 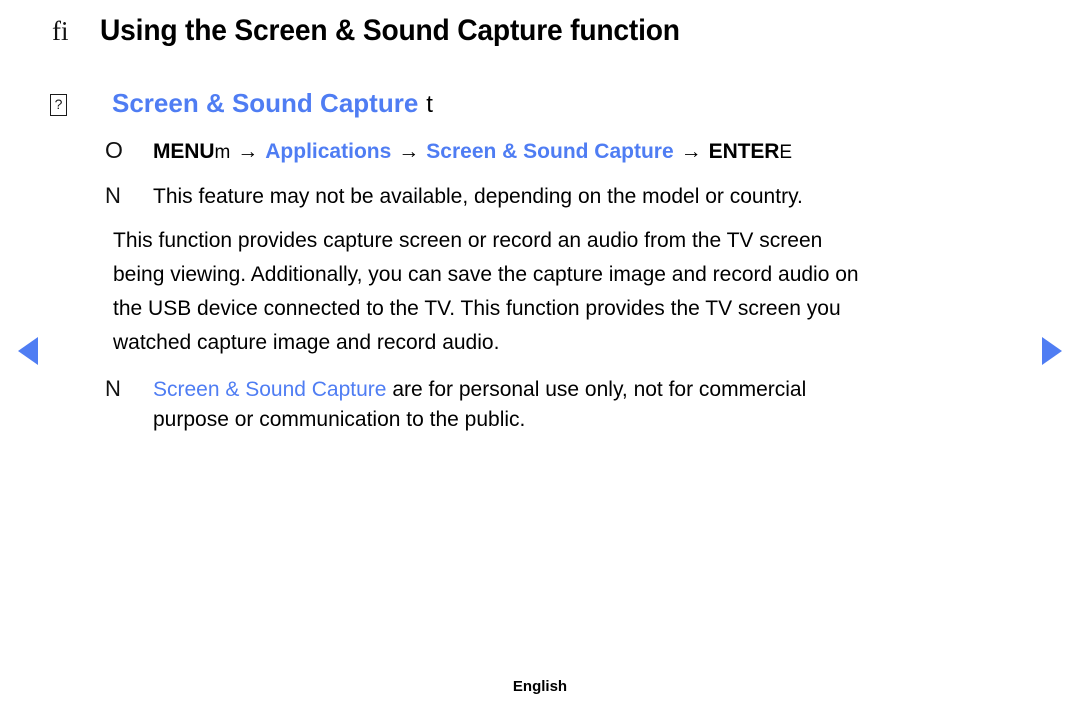 What do you see at coordinates (328, 151) in the screenshot?
I see `menu-step-applications: Applications` at bounding box center [328, 151].